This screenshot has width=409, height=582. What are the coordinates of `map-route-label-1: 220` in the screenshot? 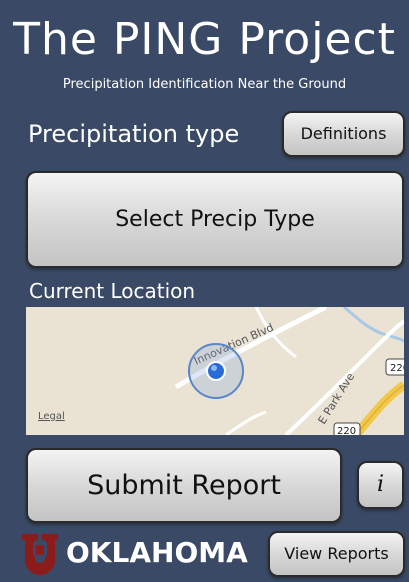 It's located at (397, 368).